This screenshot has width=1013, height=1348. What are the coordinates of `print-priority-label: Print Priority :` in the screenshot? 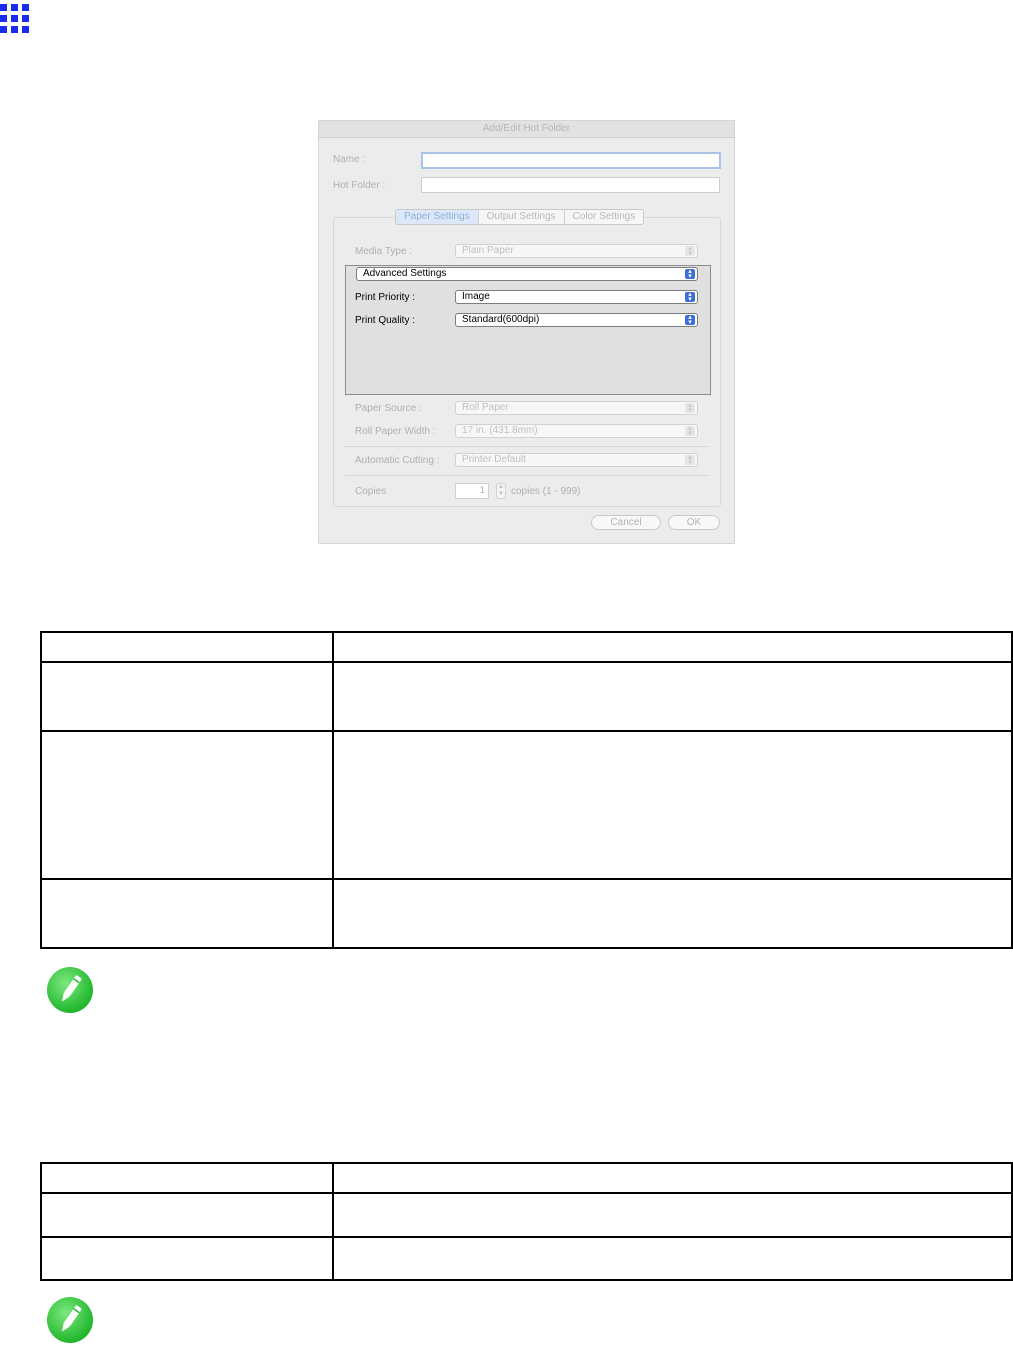 It's located at (385, 297).